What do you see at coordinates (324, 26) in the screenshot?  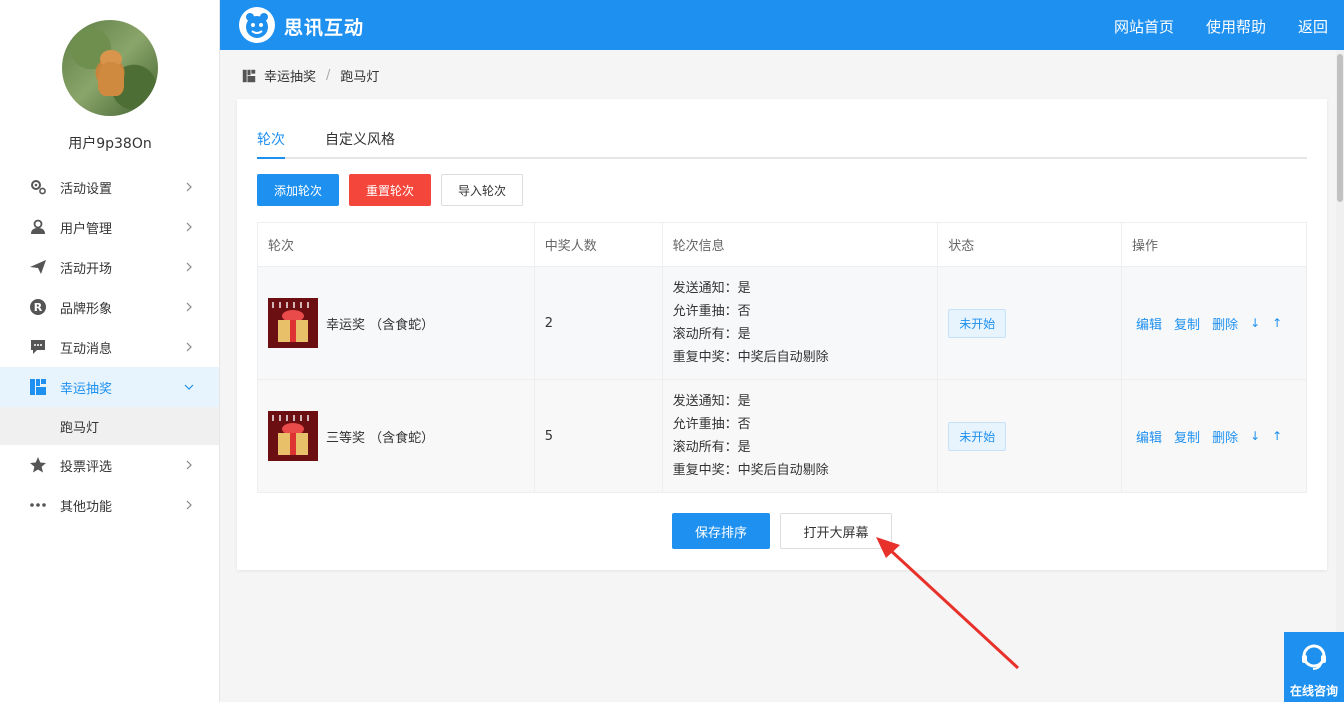 I see `brand-name: 思讯互动` at bounding box center [324, 26].